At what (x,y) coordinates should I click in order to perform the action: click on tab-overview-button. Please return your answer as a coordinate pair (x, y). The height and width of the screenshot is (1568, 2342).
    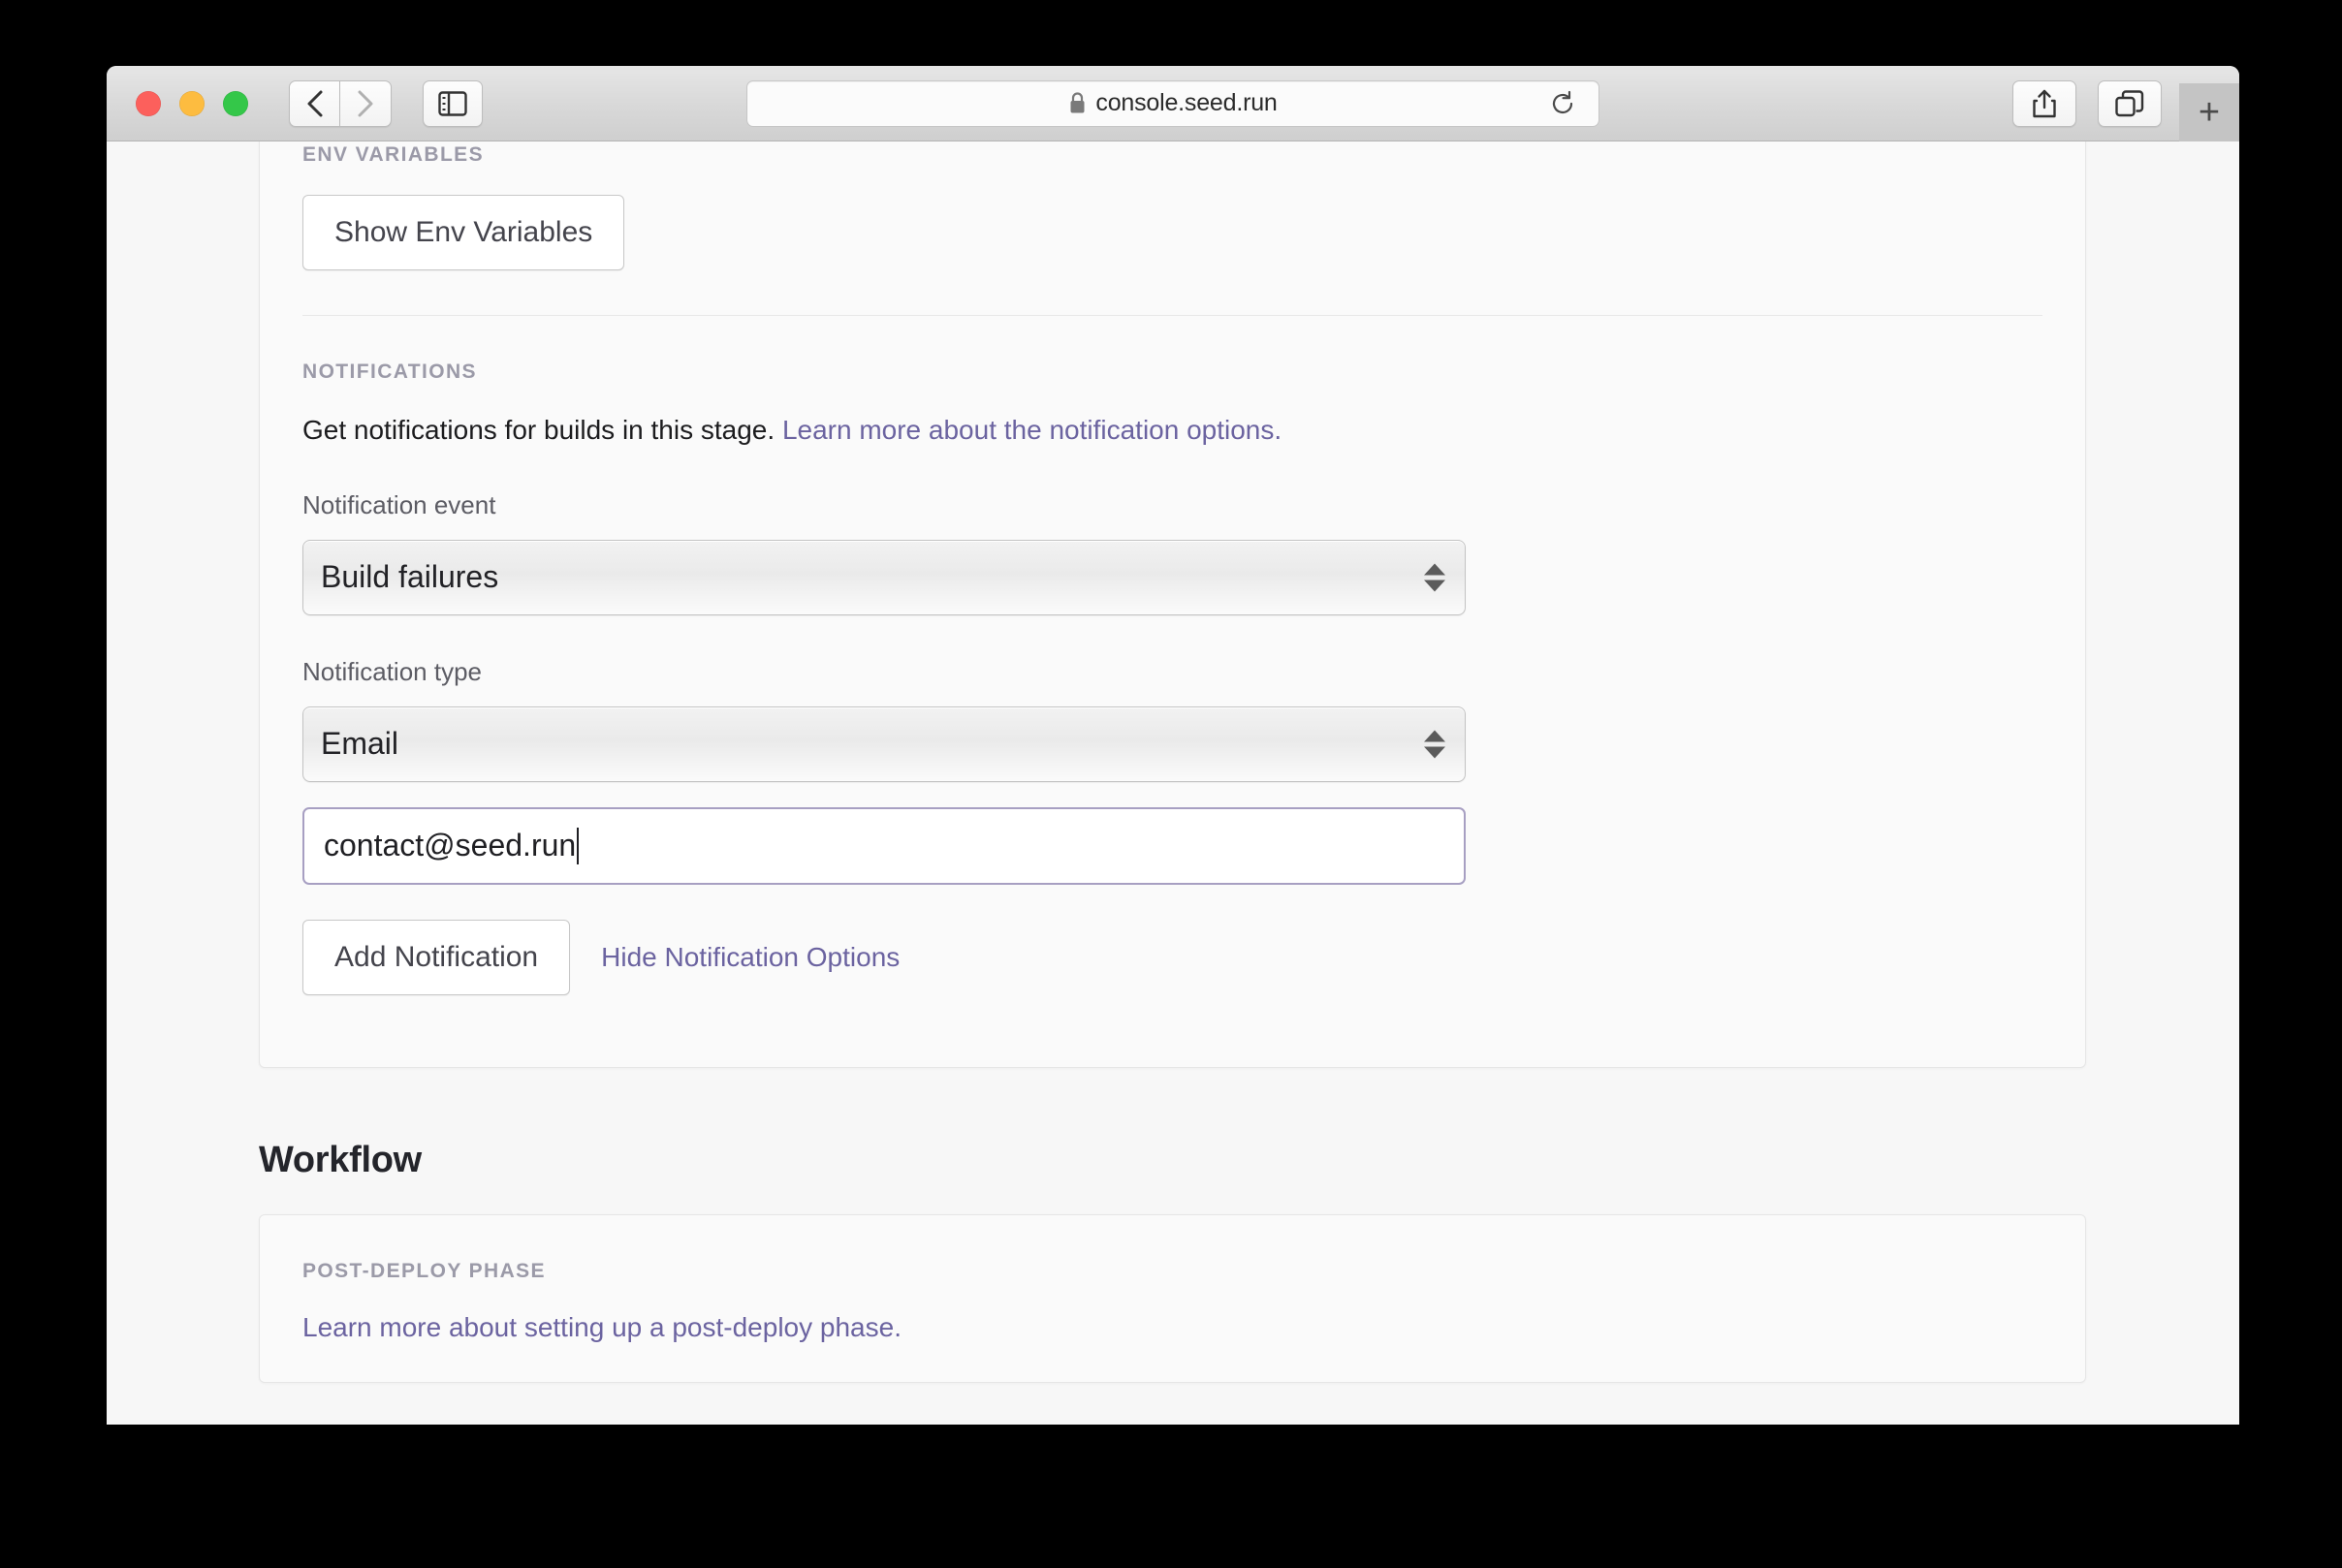
    Looking at the image, I should click on (2130, 103).